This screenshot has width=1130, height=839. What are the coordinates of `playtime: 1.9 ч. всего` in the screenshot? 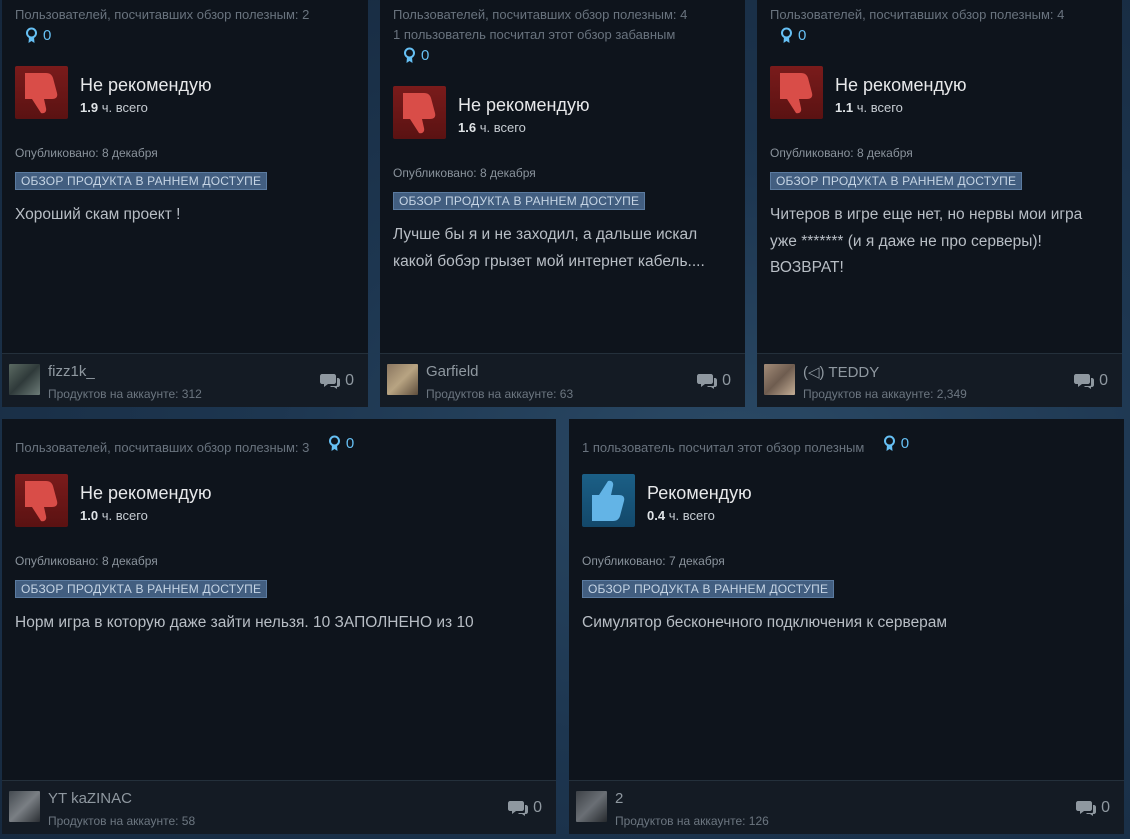 It's located at (114, 107).